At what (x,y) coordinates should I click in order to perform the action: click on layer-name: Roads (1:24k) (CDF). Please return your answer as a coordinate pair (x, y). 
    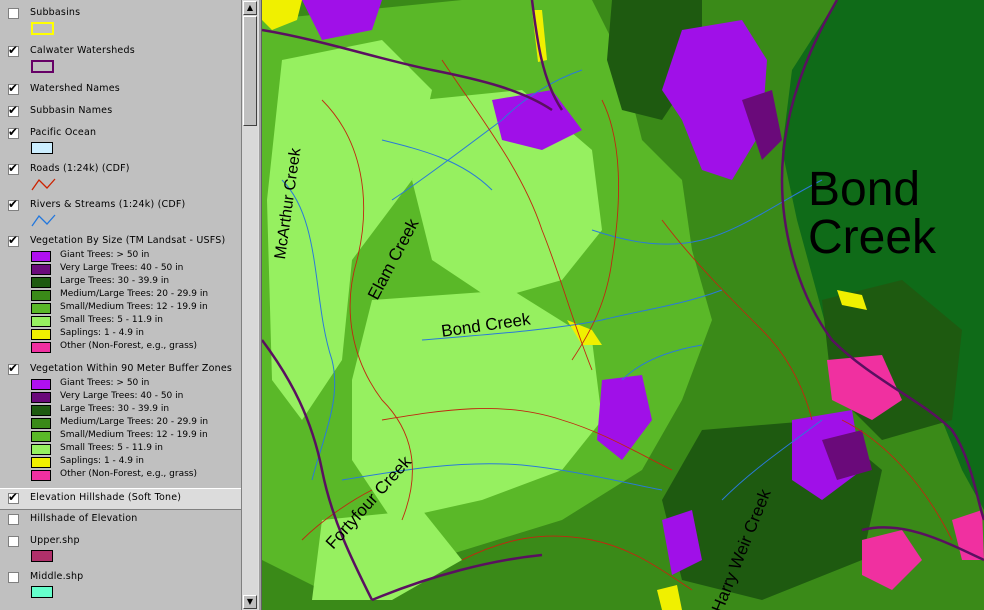
    Looking at the image, I should click on (80, 168).